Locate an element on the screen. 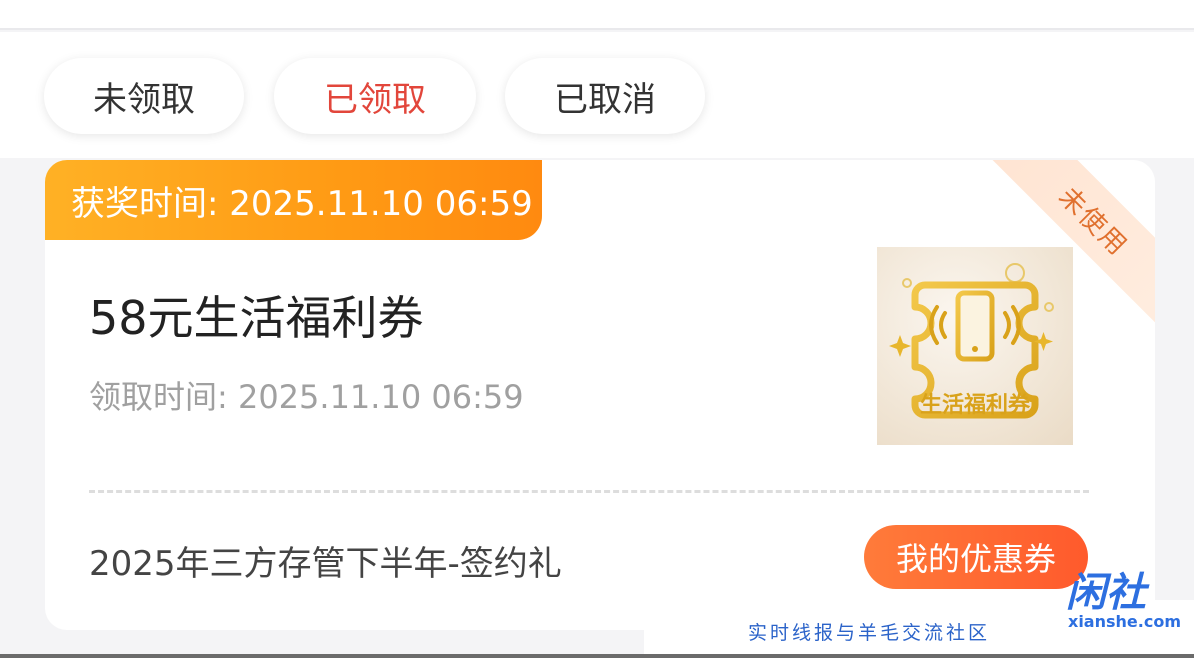 This screenshot has width=1194, height=658. watermark-caption: 实时线报与羊毛交流社区 is located at coordinates (869, 633).